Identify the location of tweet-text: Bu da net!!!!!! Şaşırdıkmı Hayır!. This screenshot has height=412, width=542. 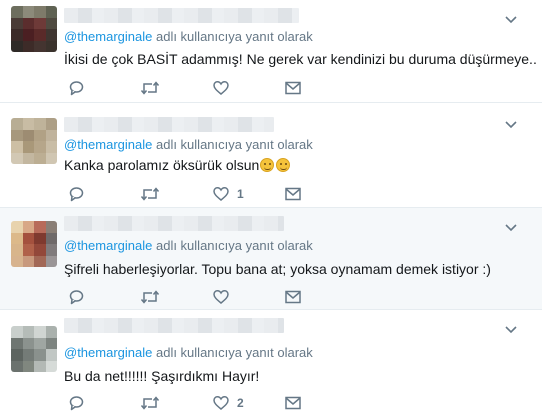
(162, 376).